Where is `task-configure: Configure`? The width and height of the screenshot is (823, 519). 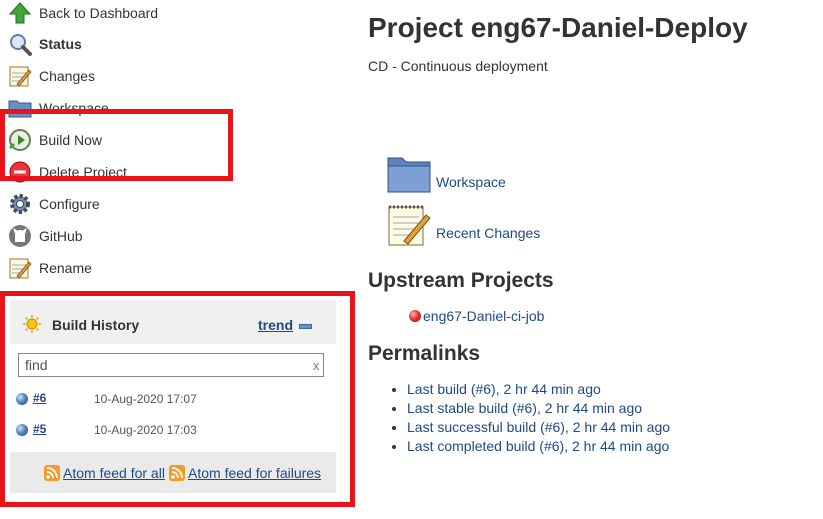
task-configure: Configure is located at coordinates (54, 204).